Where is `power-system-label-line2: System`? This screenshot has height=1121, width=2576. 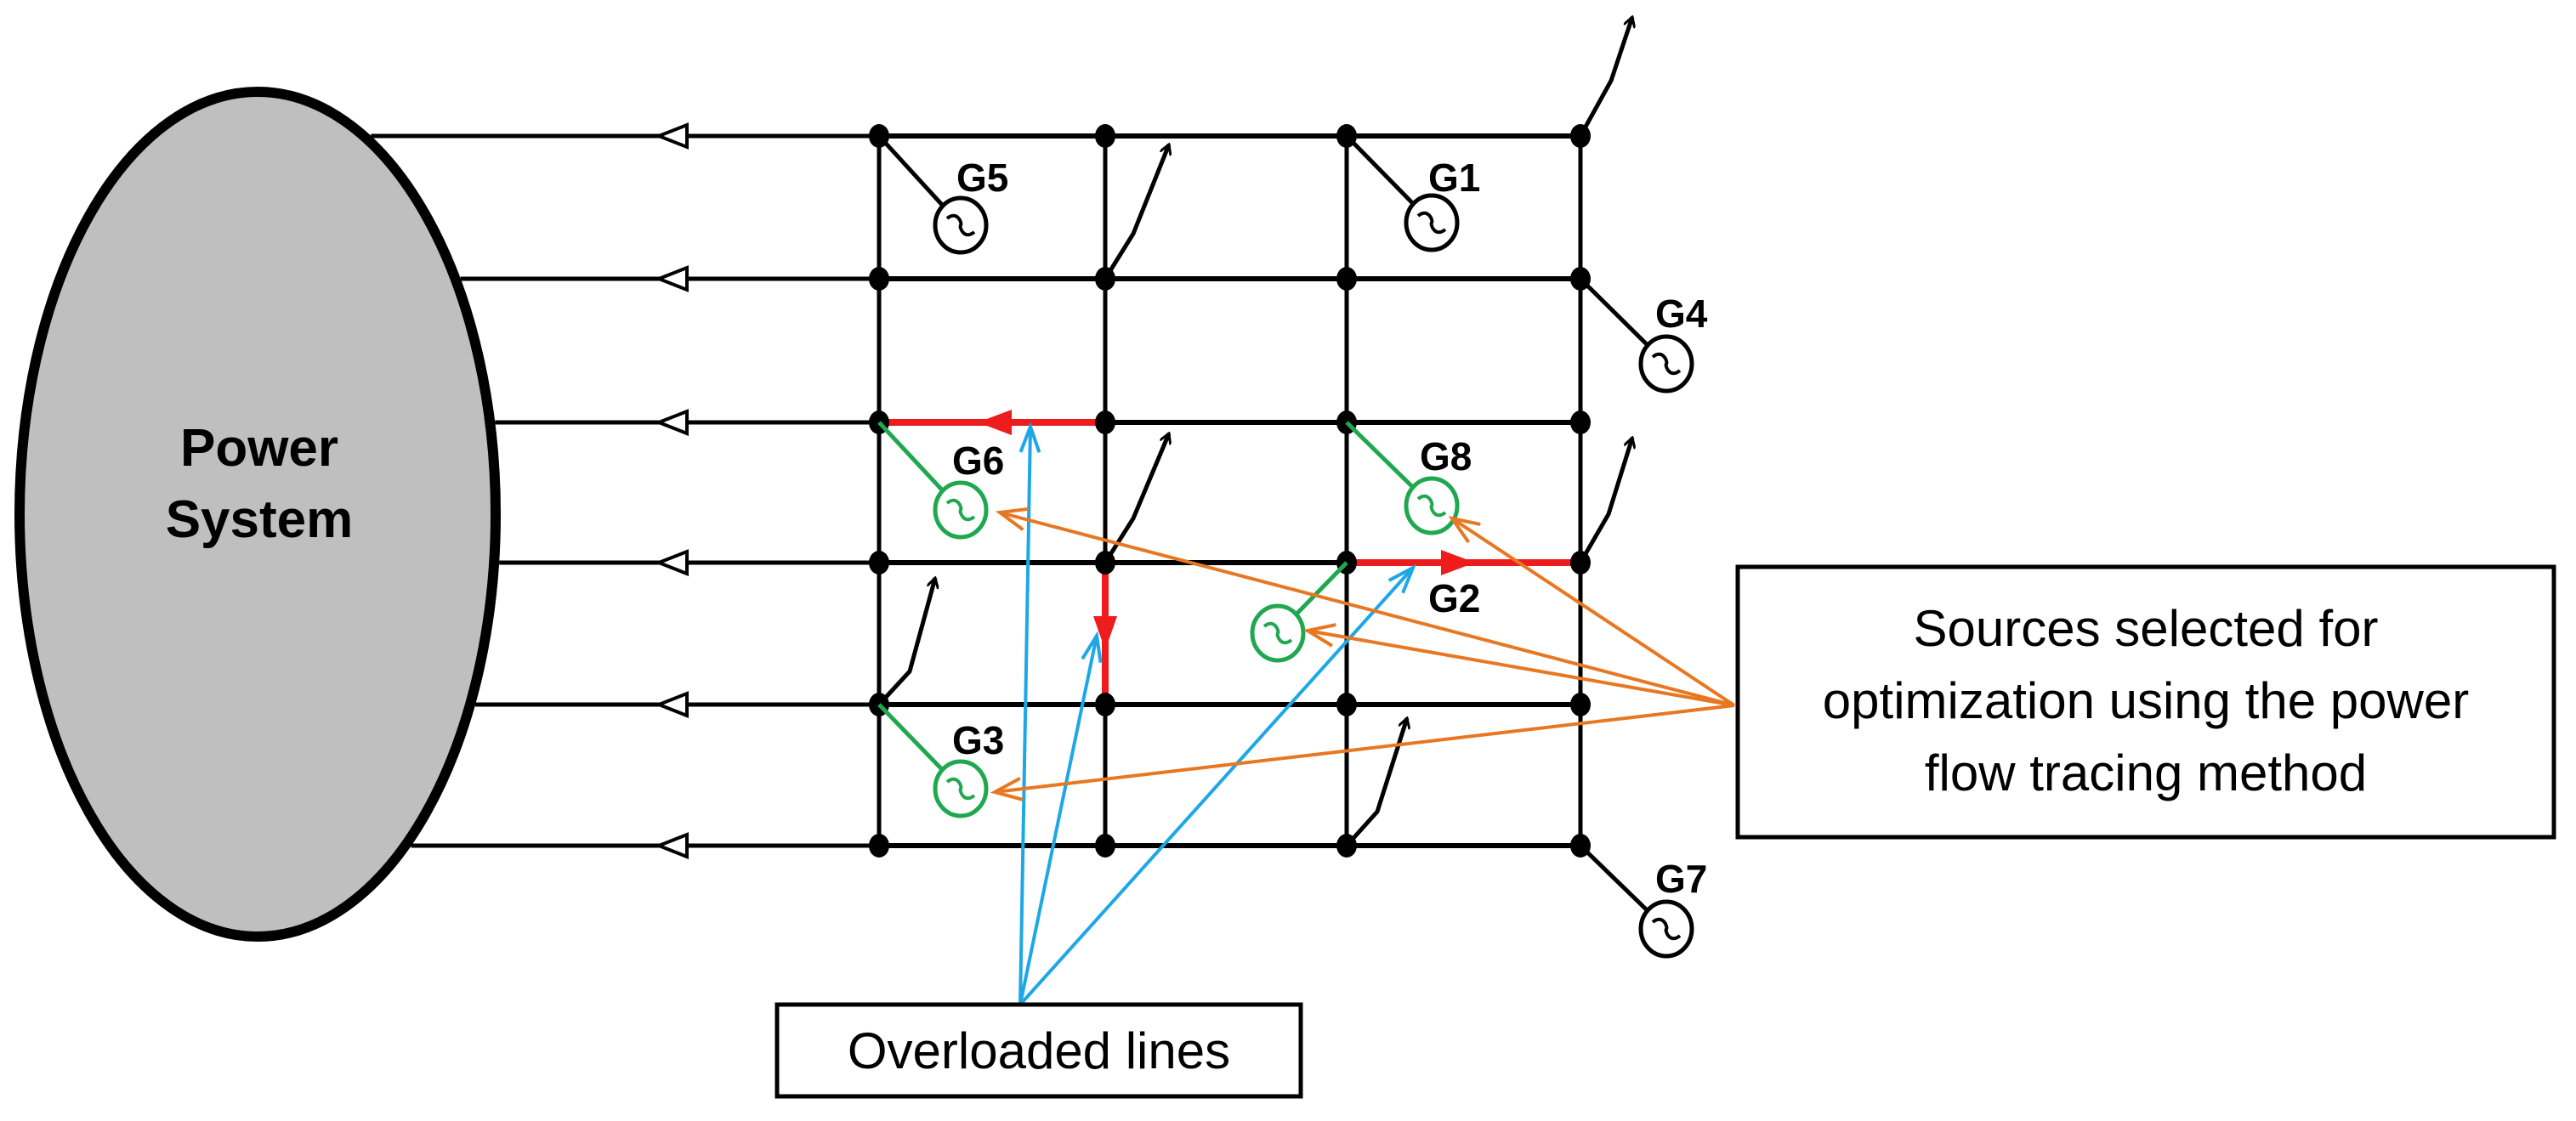
power-system-label-line2: System is located at coordinates (260, 520).